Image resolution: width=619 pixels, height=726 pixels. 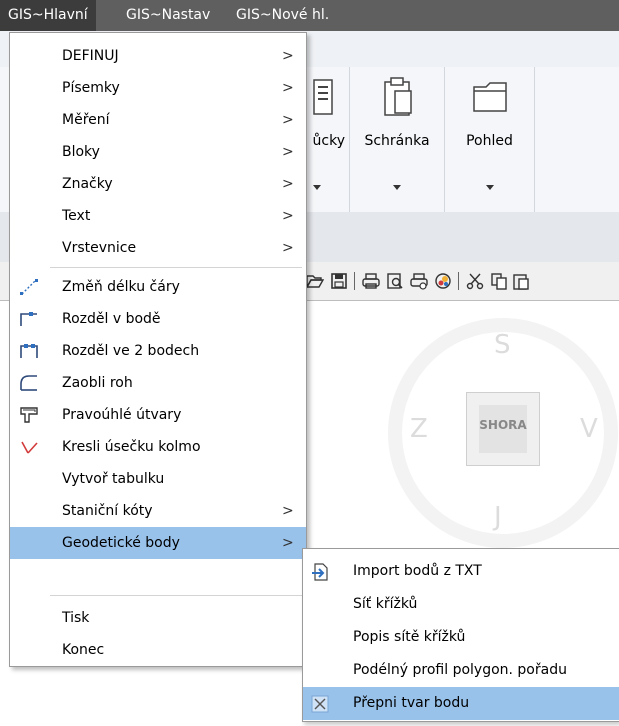 I want to click on submenu-item-label: Import bodů z TXT, so click(x=417, y=571).